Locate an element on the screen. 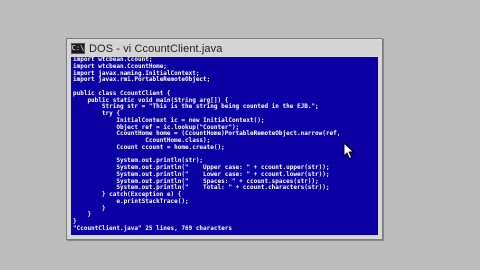 This screenshot has width=480, height=270. code-line: import javax.rmi.PortableRemoteObject; is located at coordinates (224, 80).